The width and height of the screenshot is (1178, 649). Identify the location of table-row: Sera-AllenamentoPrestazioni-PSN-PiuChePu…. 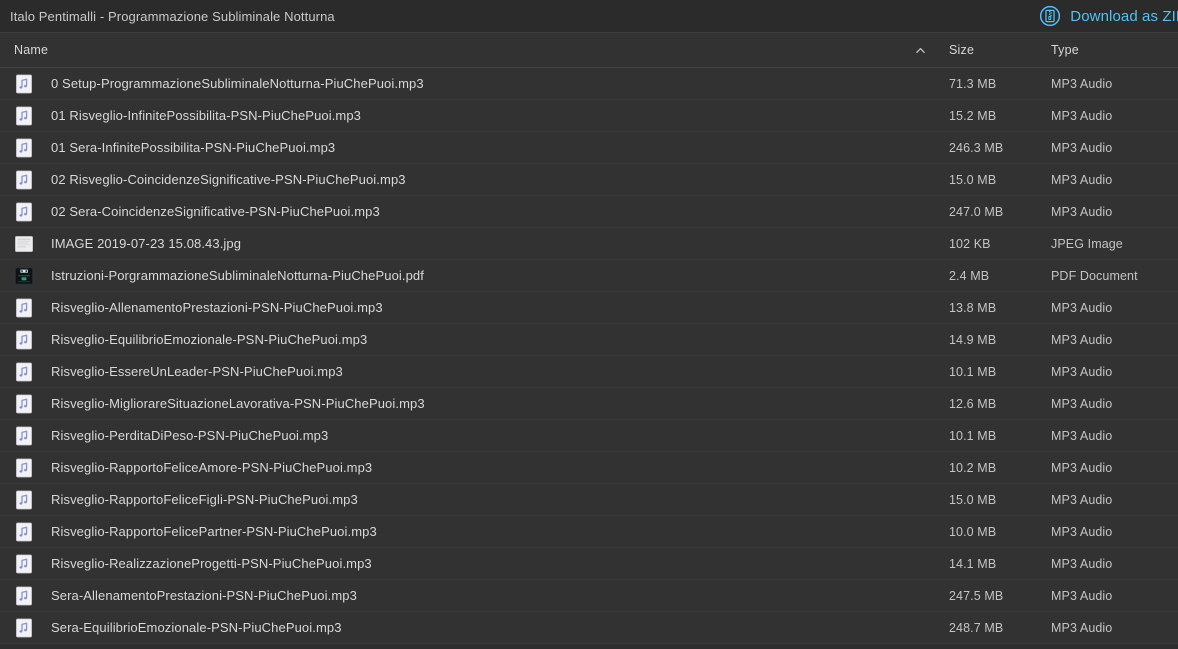
(589, 596).